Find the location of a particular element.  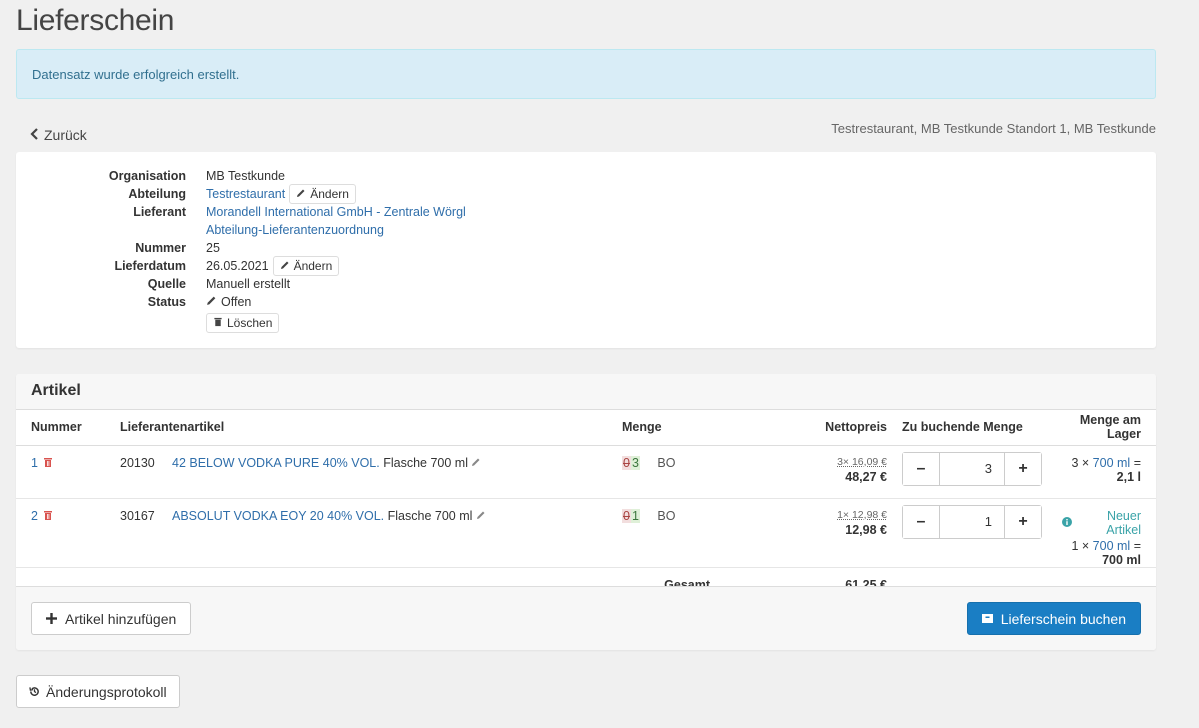

position-number: 1 is located at coordinates (34, 462).